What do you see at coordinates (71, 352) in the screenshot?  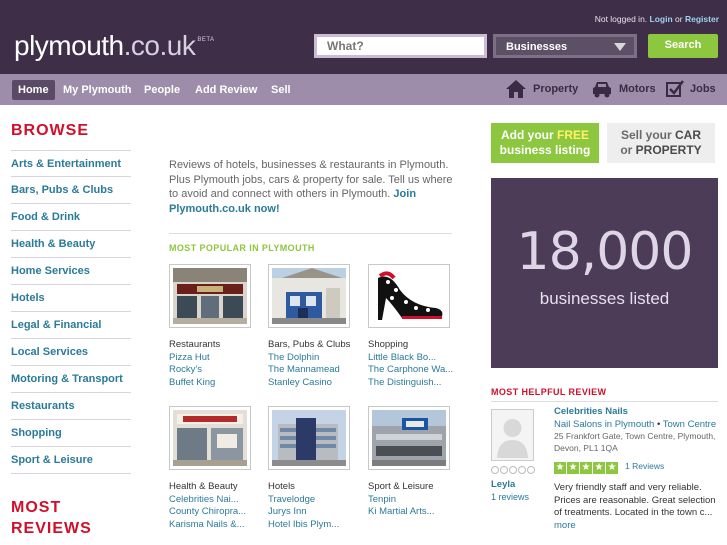 I see `browse-item-local-services: Local Services` at bounding box center [71, 352].